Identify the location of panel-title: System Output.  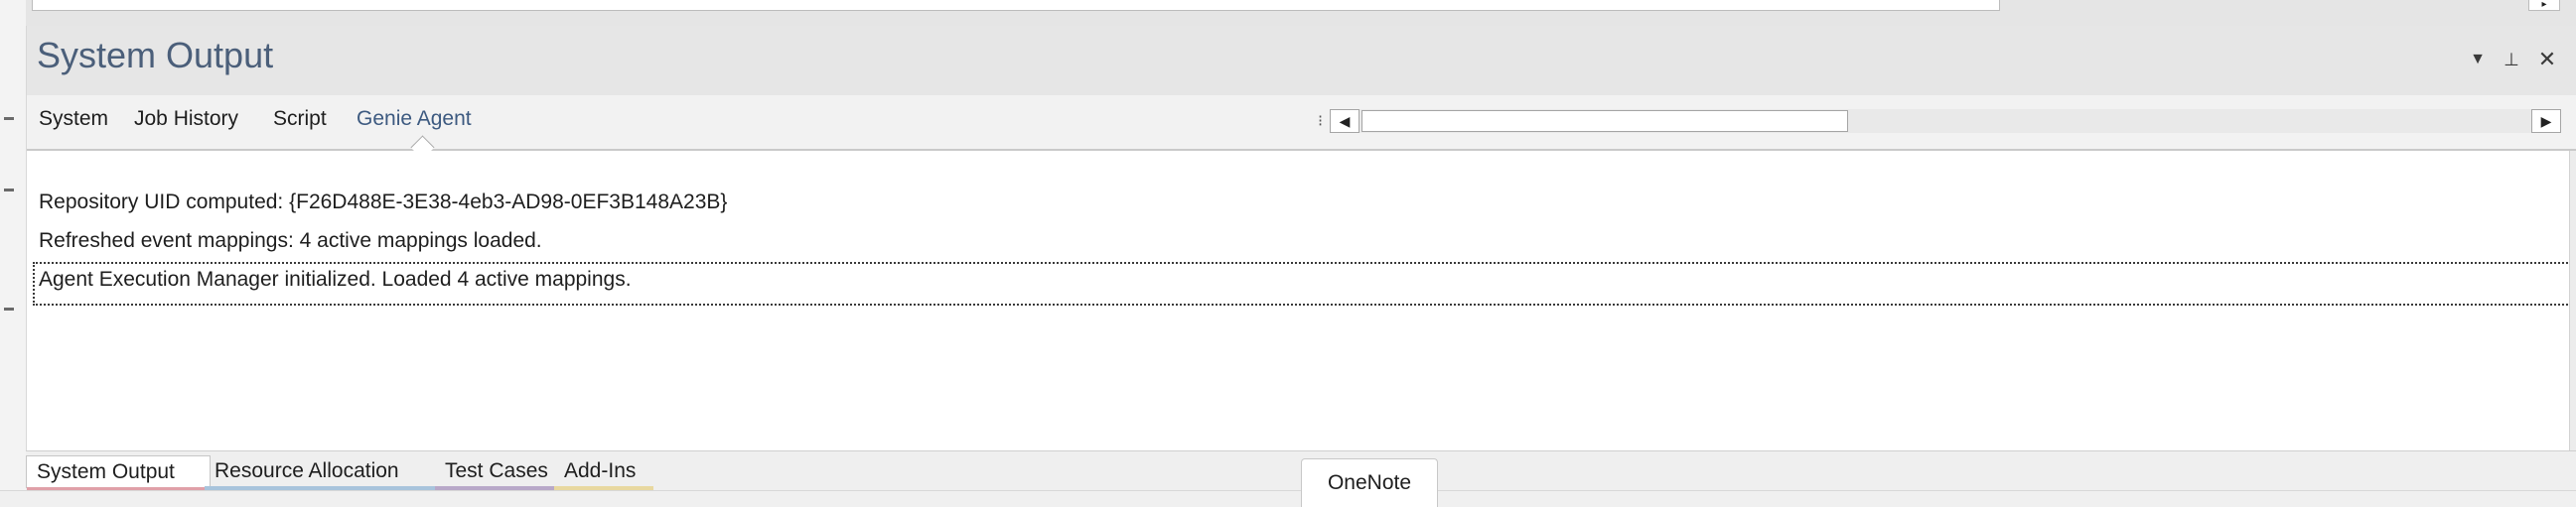
(155, 55).